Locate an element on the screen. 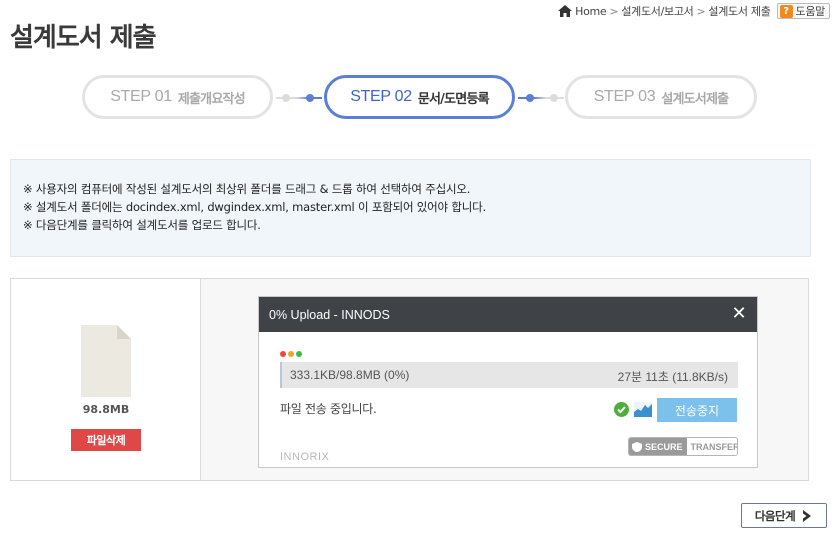 This screenshot has height=539, width=838. file-size: 98.8MB is located at coordinates (106, 409).